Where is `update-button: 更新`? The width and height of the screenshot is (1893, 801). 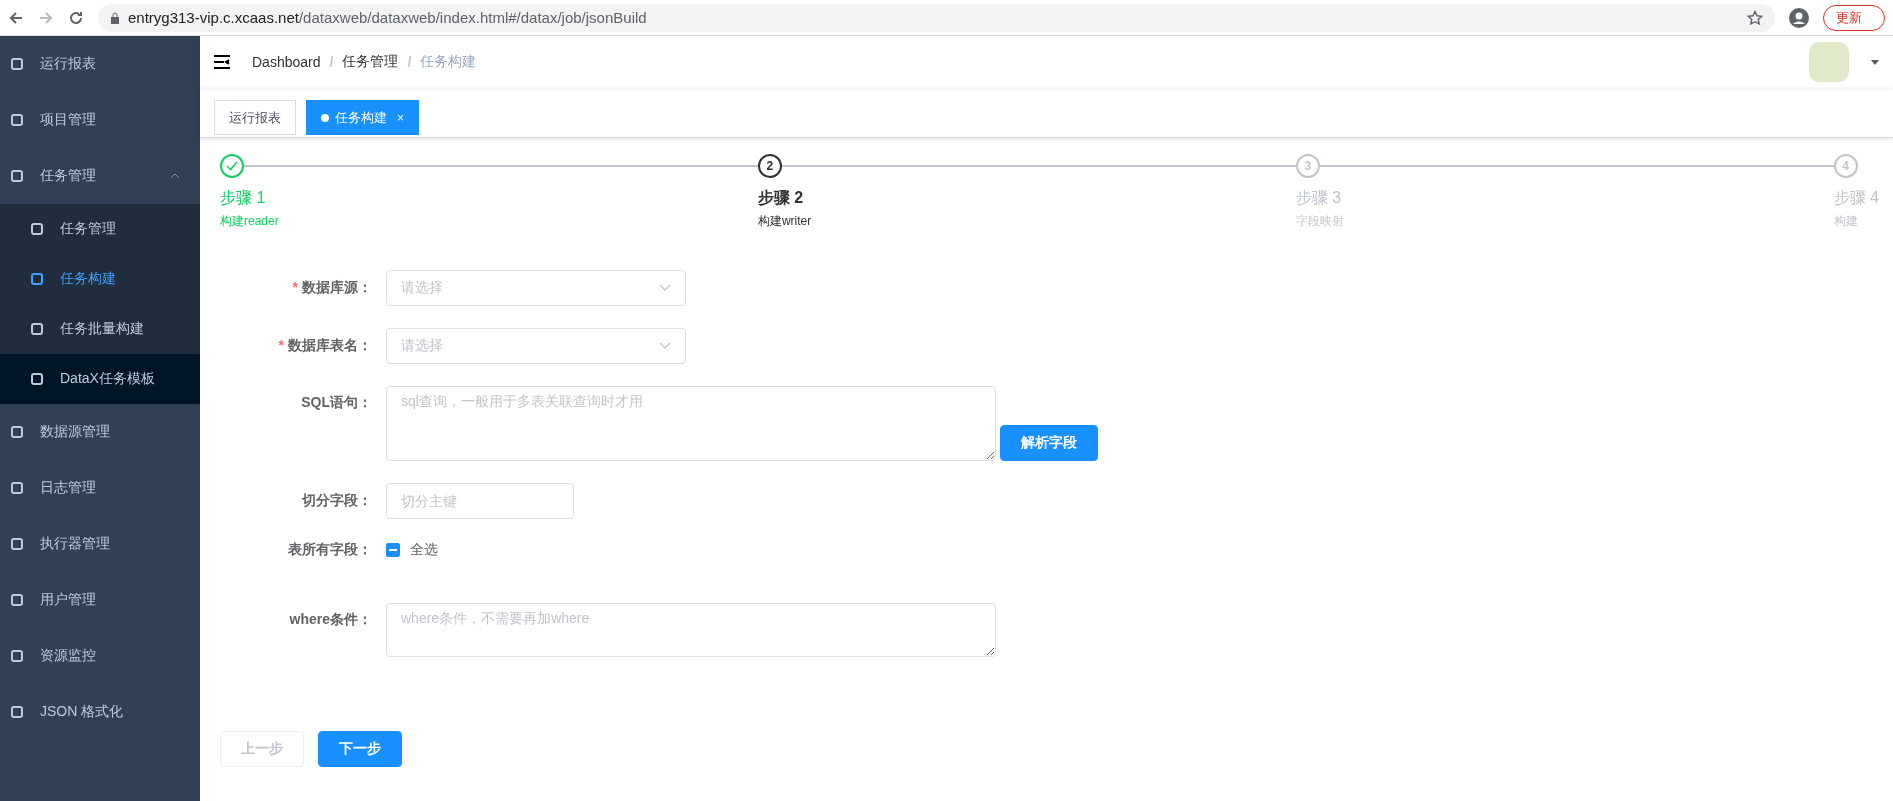
update-button: 更新 is located at coordinates (1854, 17).